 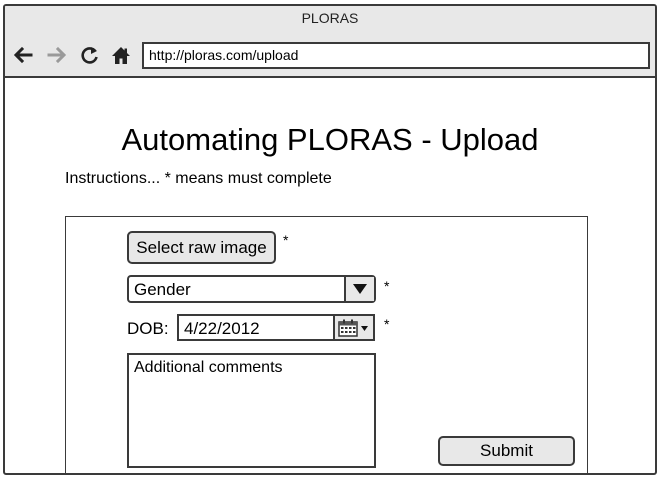 What do you see at coordinates (330, 18) in the screenshot?
I see `window-title: PLORAS` at bounding box center [330, 18].